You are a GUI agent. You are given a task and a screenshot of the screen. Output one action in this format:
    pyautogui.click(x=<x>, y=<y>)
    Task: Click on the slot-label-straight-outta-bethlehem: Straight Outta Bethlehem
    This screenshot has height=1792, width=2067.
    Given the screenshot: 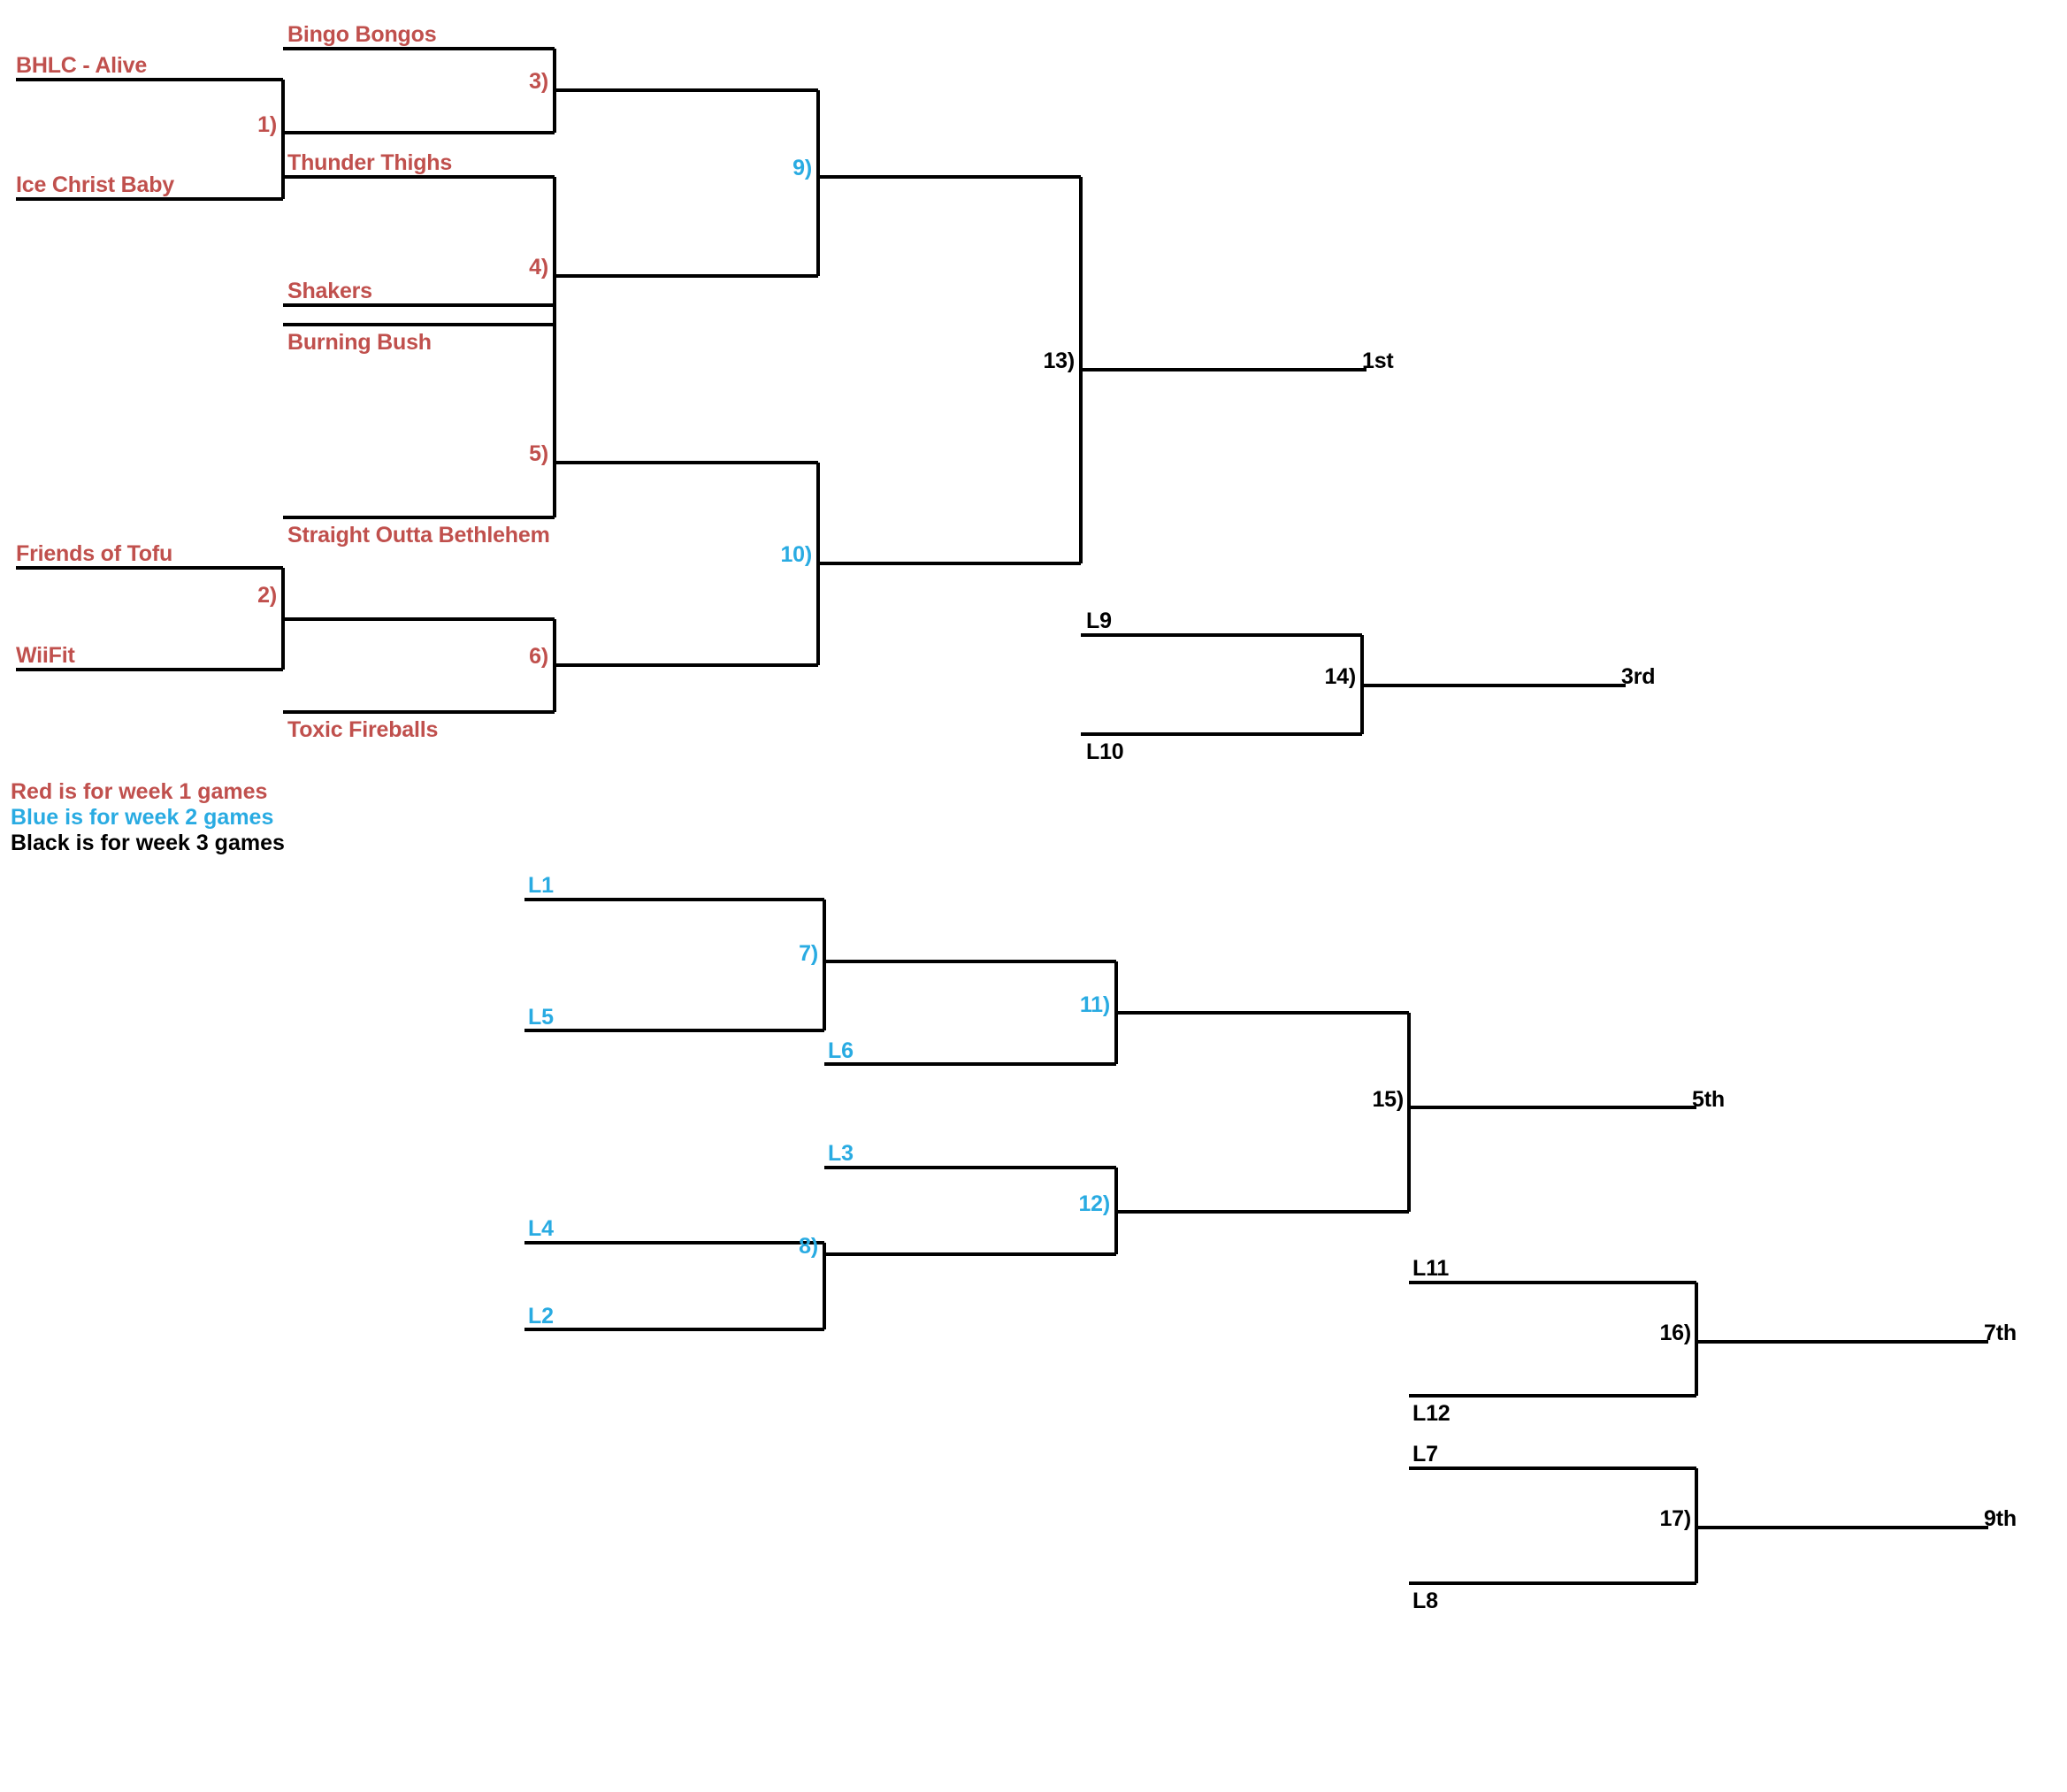 What is the action you would take?
    pyautogui.click(x=419, y=535)
    